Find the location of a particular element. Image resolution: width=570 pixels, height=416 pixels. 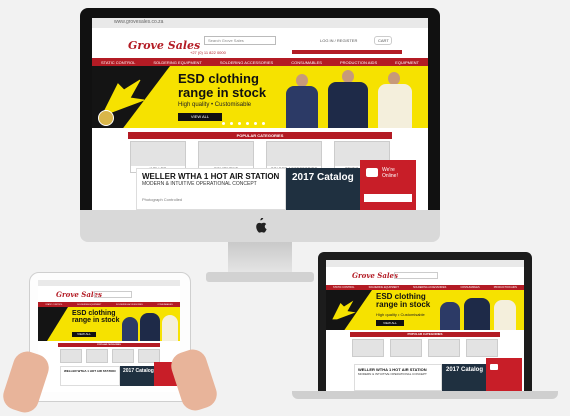

left-hand is located at coordinates (26, 381).